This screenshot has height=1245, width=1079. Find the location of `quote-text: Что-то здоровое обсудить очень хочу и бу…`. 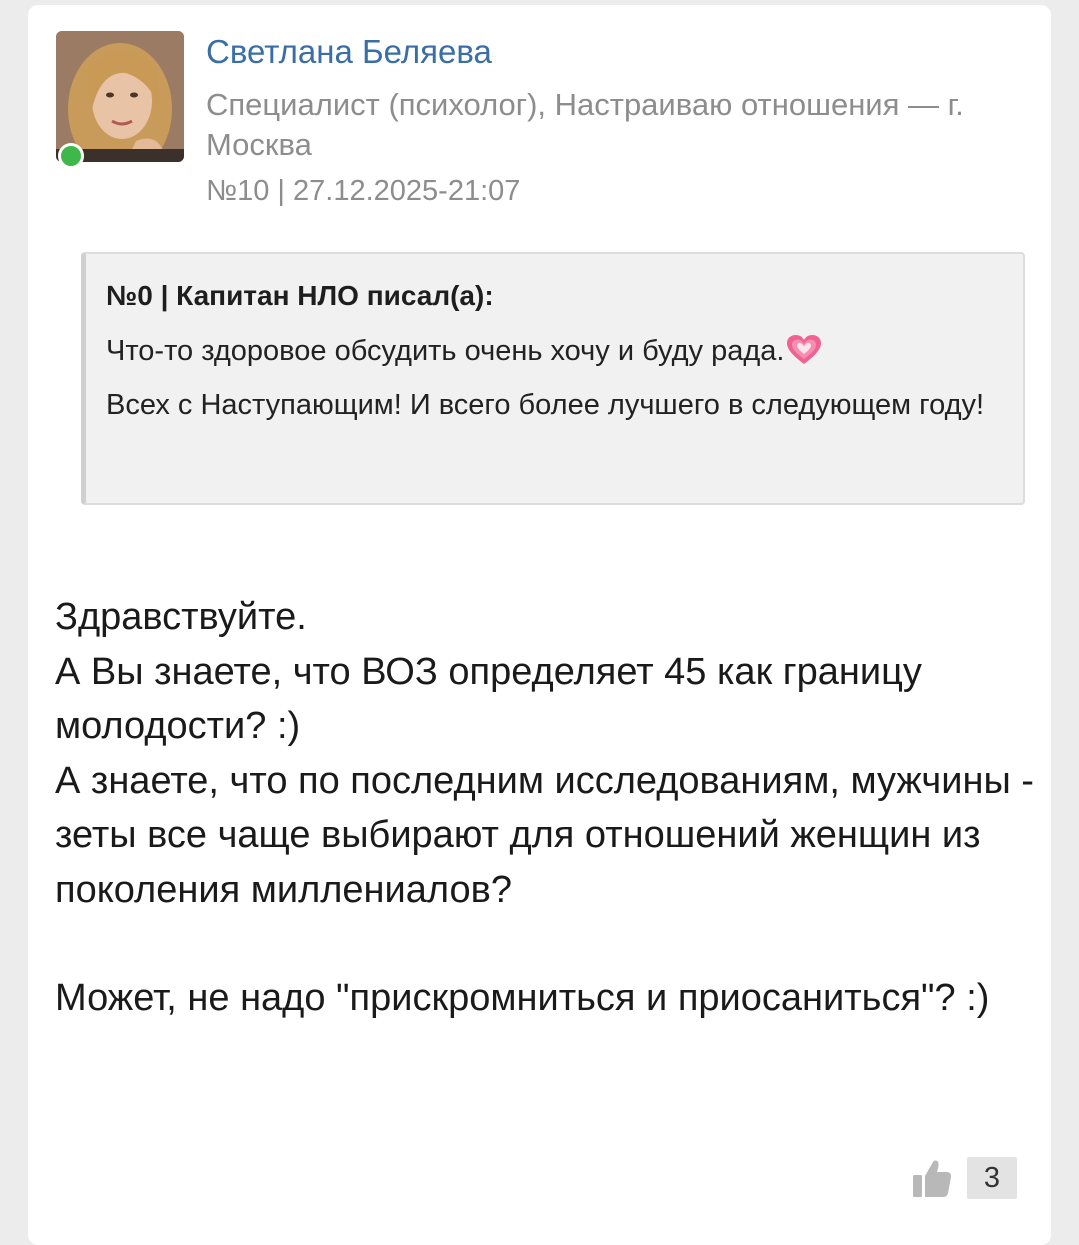

quote-text: Что-то здоровое обсудить очень хочу и бу… is located at coordinates (554, 378).